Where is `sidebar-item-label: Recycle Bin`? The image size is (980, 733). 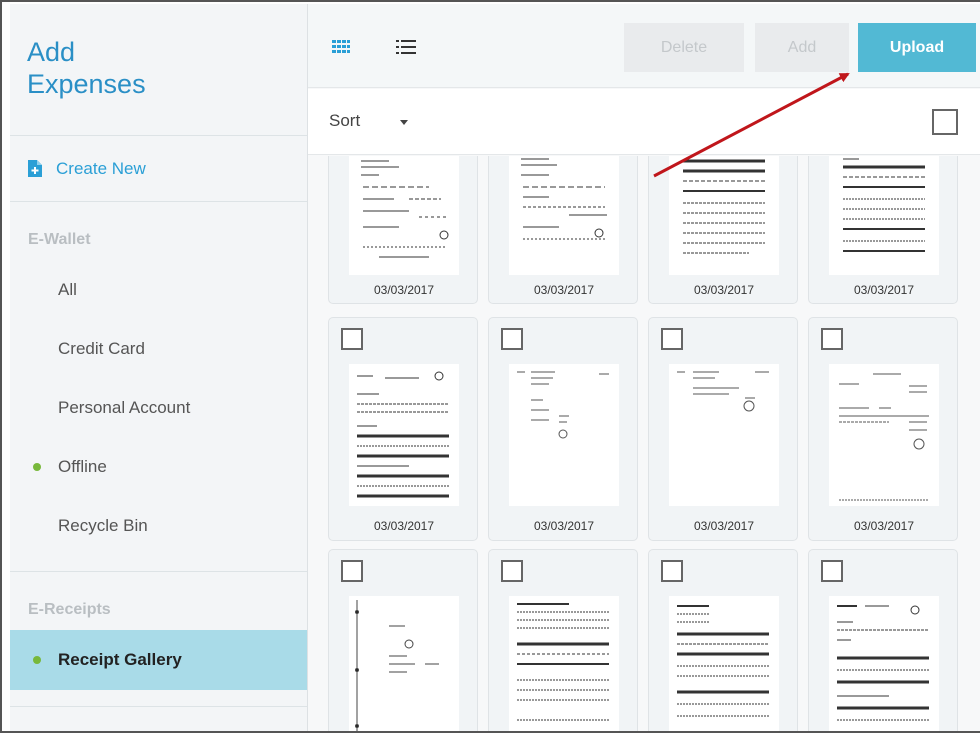
sidebar-item-label: Recycle Bin is located at coordinates (103, 525).